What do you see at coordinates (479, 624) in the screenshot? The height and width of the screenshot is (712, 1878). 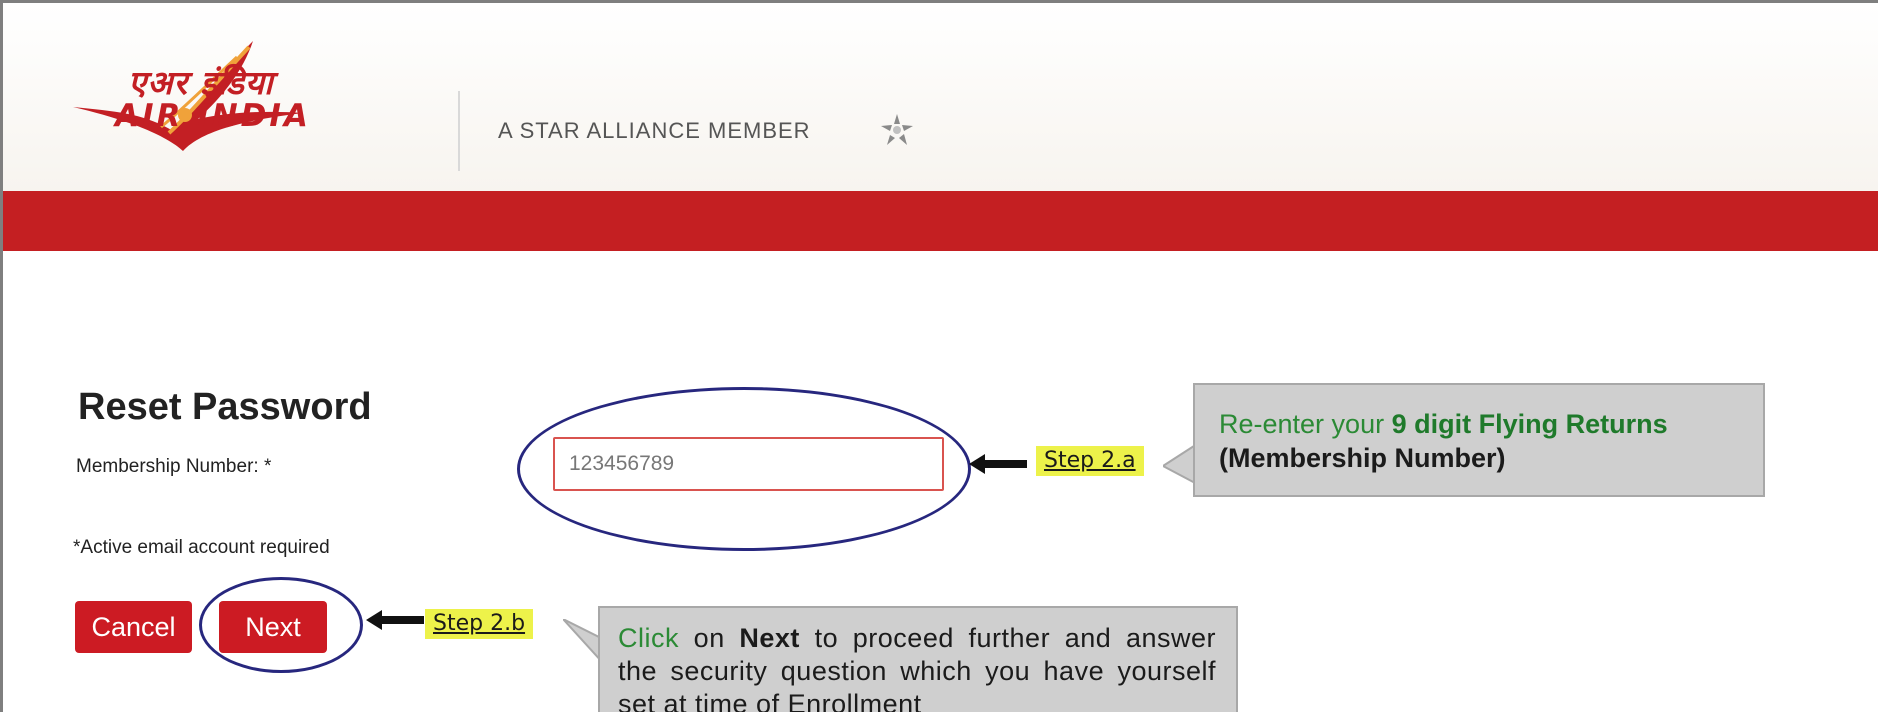 I see `step-2b-label: Step 2.b` at bounding box center [479, 624].